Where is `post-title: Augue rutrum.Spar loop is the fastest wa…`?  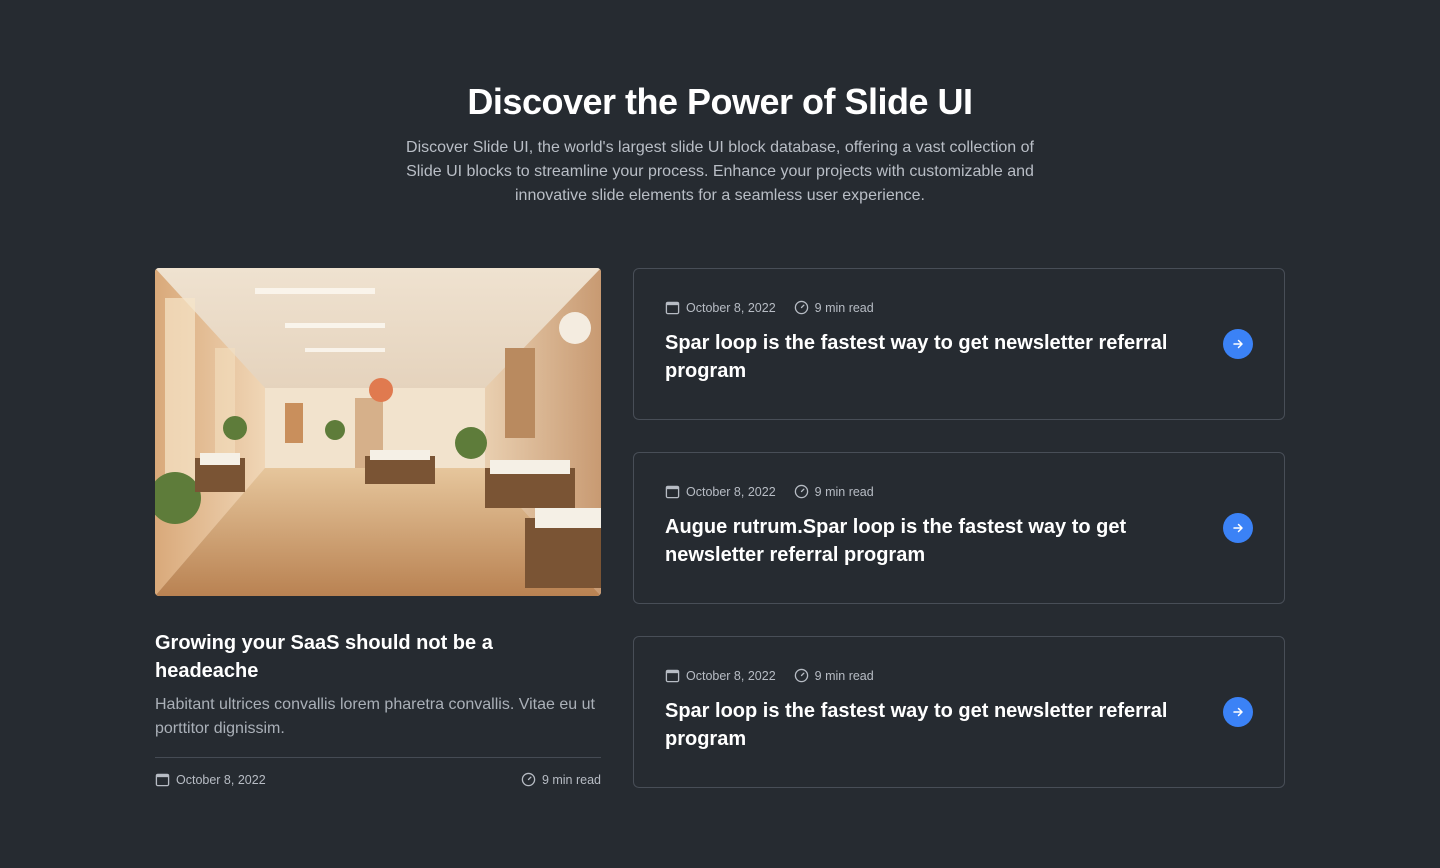
post-title: Augue rutrum.Spar loop is the fastest wa… is located at coordinates (930, 541).